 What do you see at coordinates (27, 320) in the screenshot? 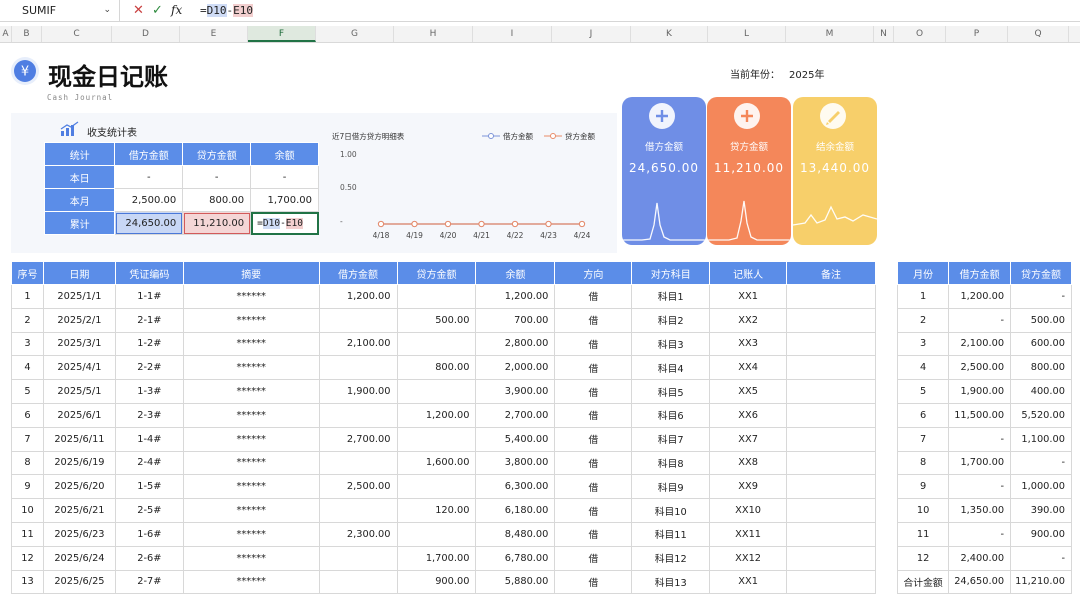
I see `table-cell: 2` at bounding box center [27, 320].